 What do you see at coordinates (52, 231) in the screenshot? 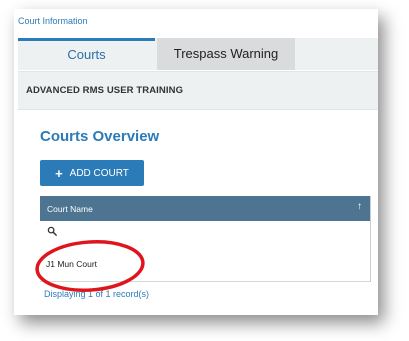
I see `search-icon` at bounding box center [52, 231].